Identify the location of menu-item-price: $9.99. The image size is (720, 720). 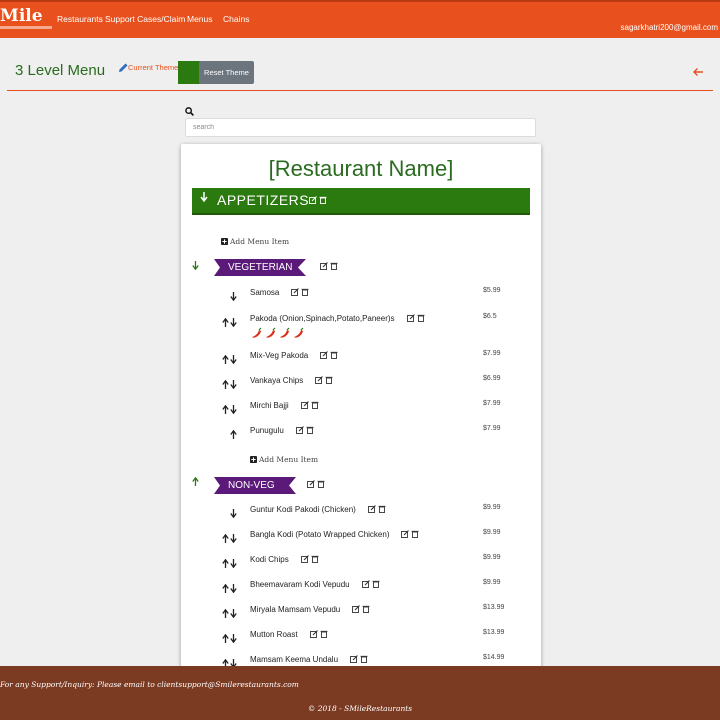
(492, 507).